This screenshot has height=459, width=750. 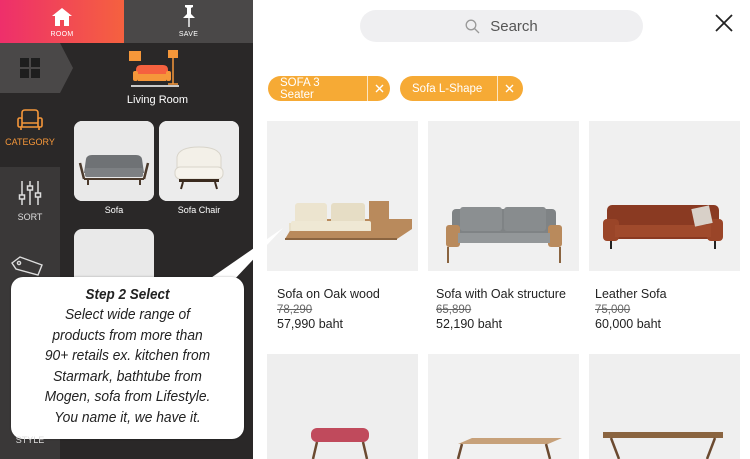 I want to click on search-icon, so click(x=472, y=26).